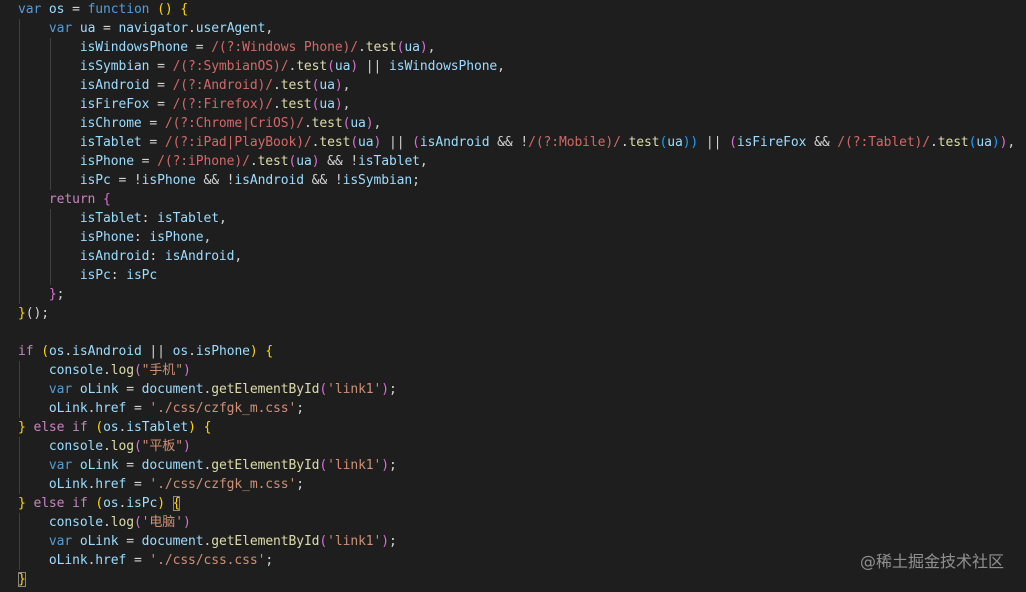 The height and width of the screenshot is (592, 1026). I want to click on code-token: else, so click(49, 503).